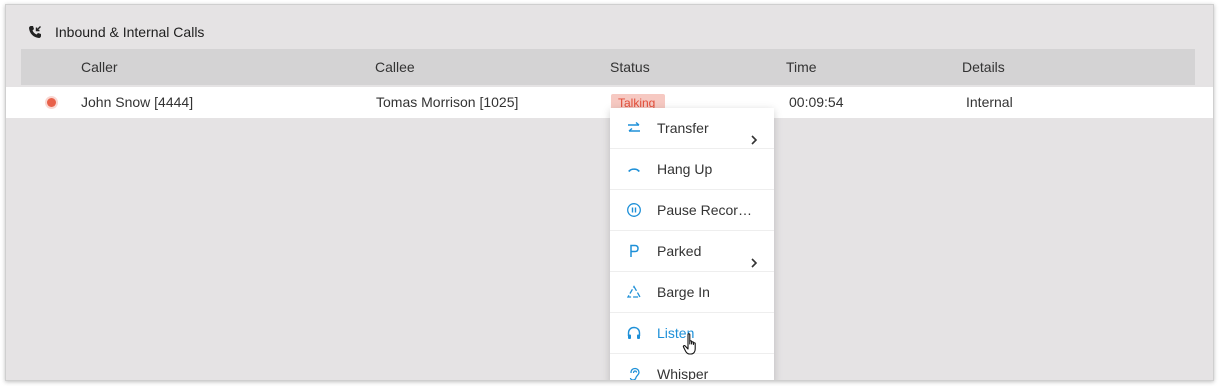 This screenshot has width=1219, height=386. What do you see at coordinates (683, 128) in the screenshot?
I see `menu-item-label: Transfer` at bounding box center [683, 128].